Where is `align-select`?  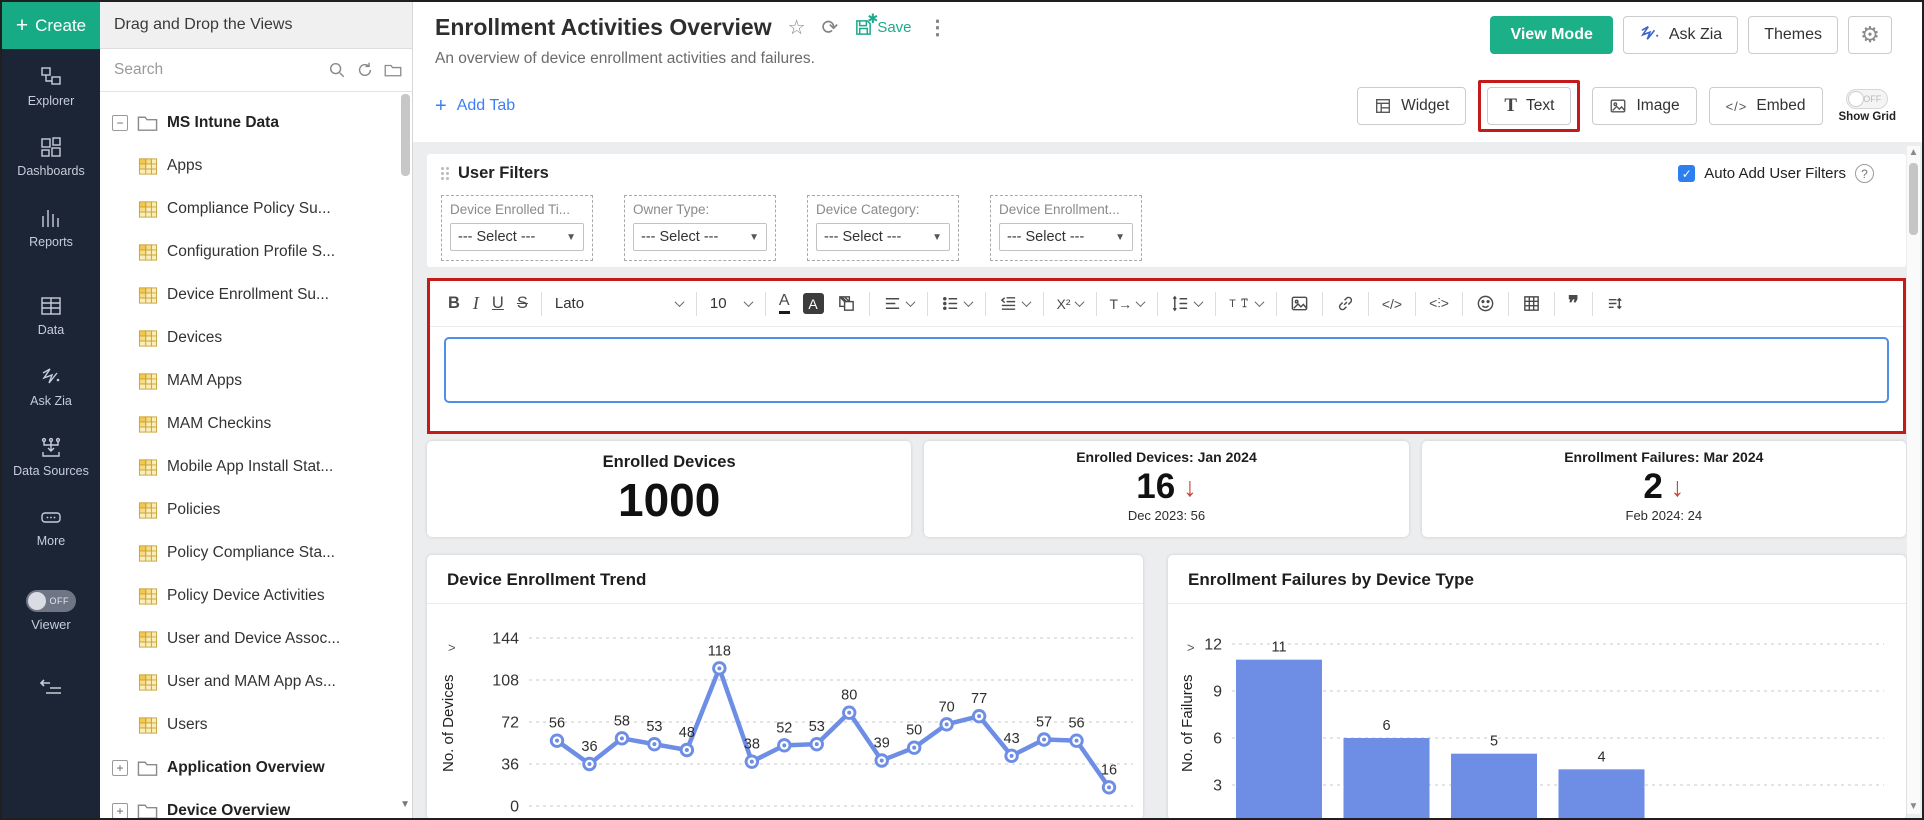 align-select is located at coordinates (899, 303).